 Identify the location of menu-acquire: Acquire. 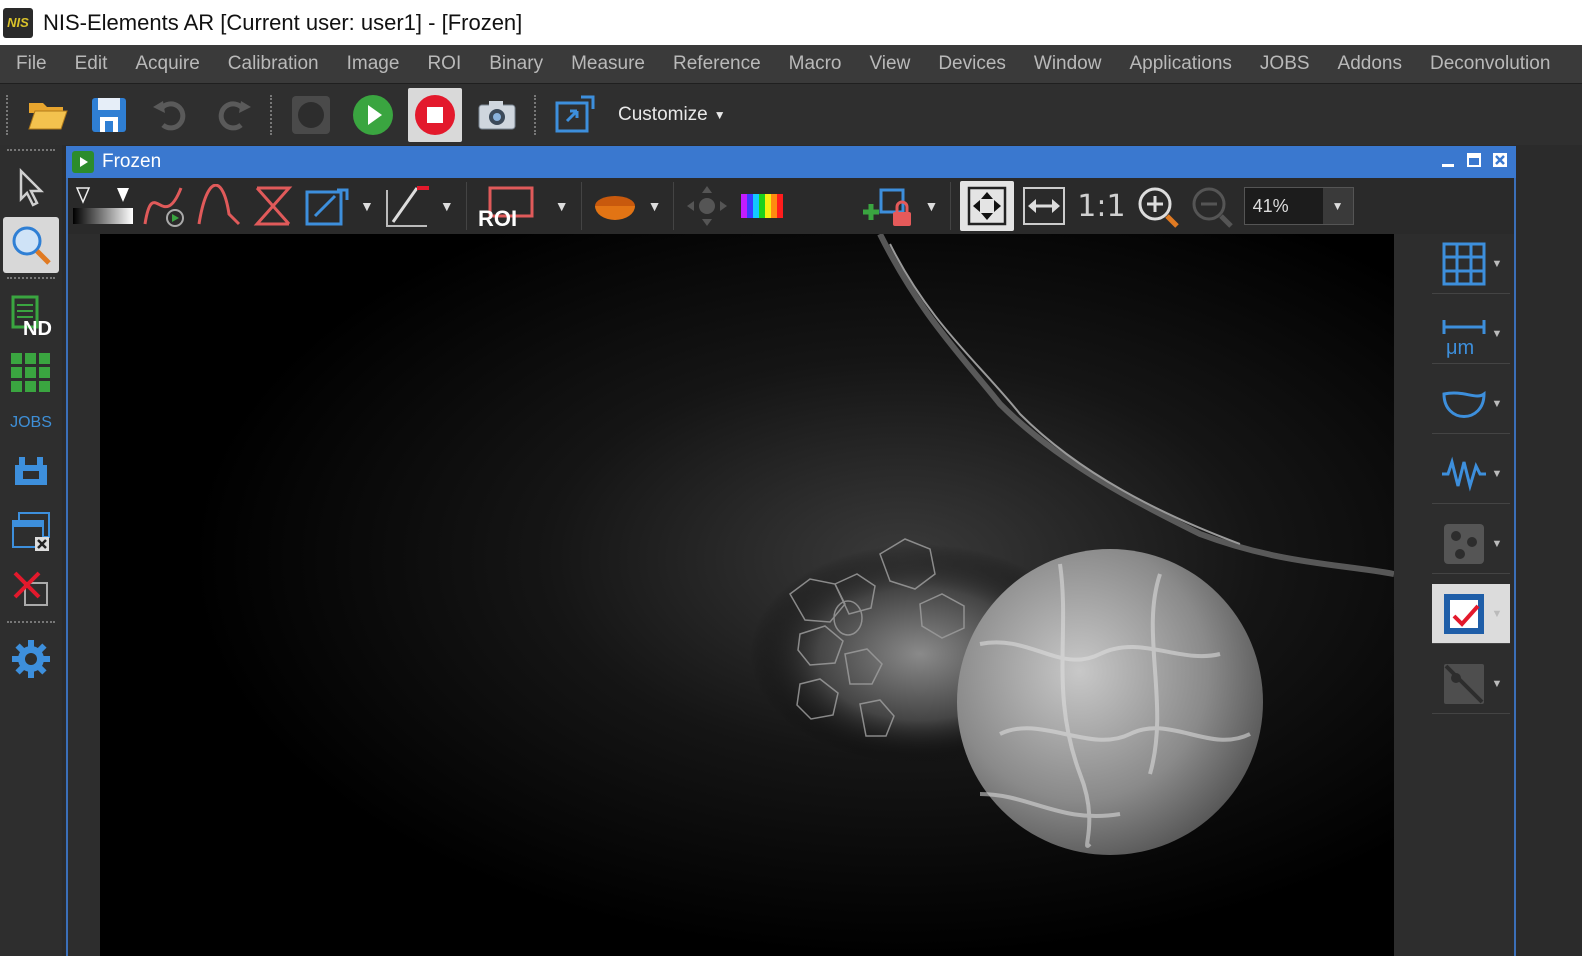
(167, 64).